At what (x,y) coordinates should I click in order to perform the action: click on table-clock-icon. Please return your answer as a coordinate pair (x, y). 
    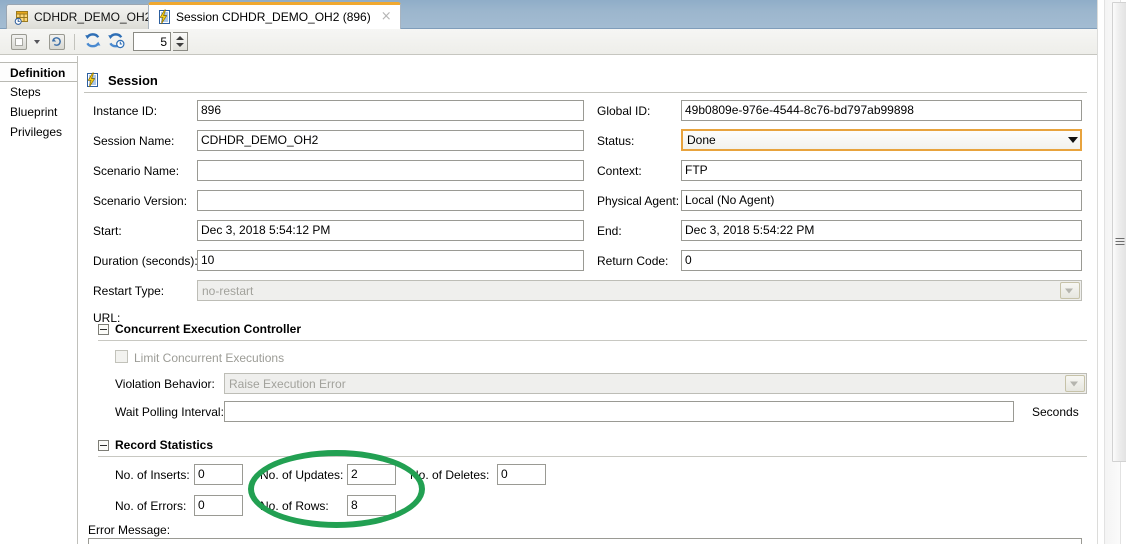
    Looking at the image, I should click on (22, 17).